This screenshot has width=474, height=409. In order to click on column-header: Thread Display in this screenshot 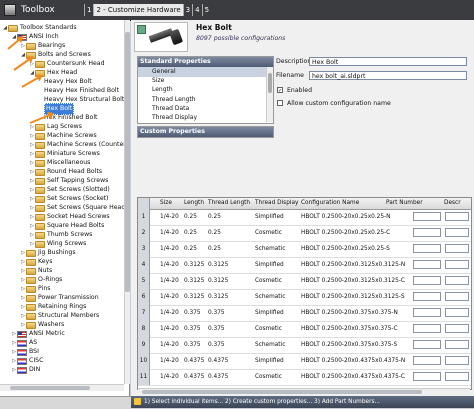, I will do `click(276, 203)`.